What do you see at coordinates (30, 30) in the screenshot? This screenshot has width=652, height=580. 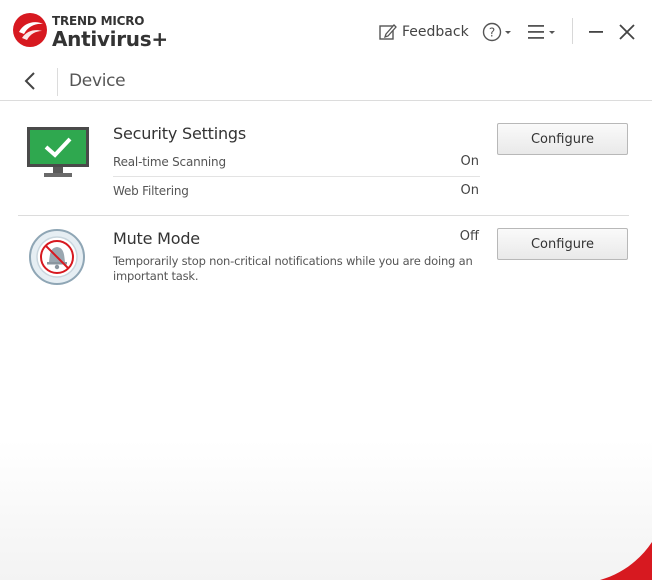 I see `trend-micro-logo-icon` at bounding box center [30, 30].